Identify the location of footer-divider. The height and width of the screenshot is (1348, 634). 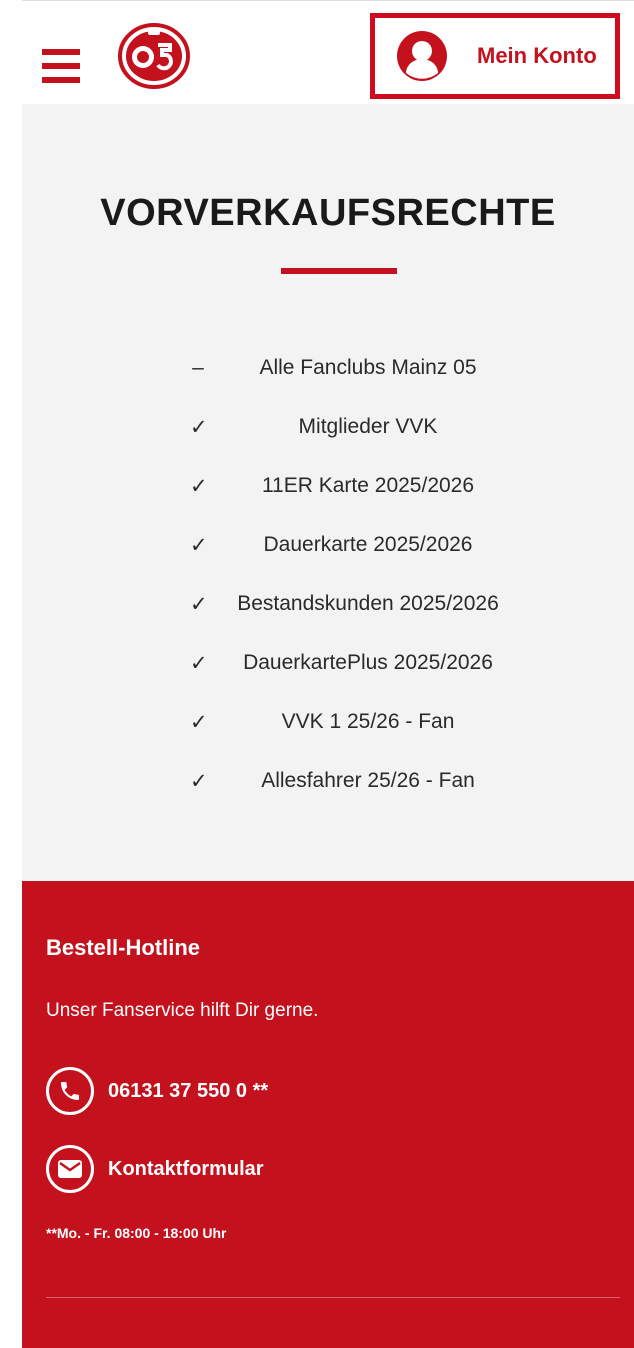
(333, 1297).